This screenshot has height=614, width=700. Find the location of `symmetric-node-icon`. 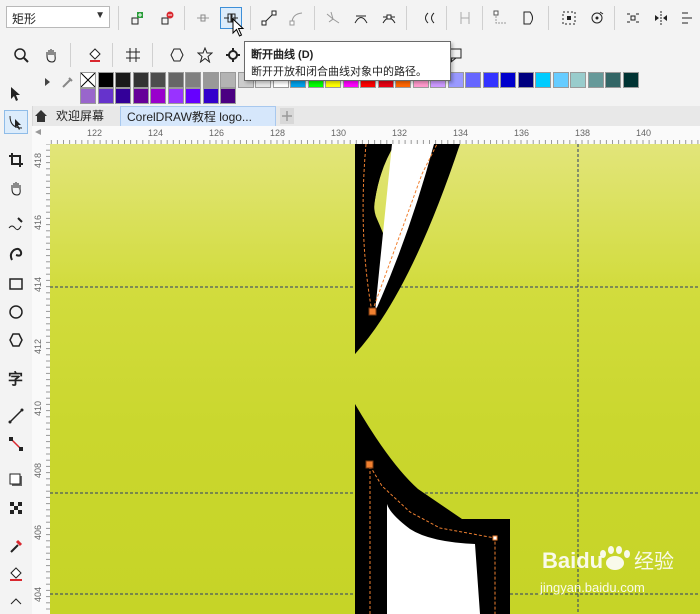

symmetric-node-icon is located at coordinates (389, 18).